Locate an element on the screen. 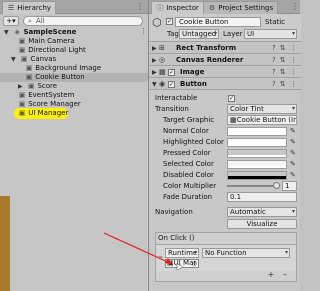 This screenshot has height=291, width=320. hierarchy-item-background-image: ▣ Background Image is located at coordinates (63, 68).